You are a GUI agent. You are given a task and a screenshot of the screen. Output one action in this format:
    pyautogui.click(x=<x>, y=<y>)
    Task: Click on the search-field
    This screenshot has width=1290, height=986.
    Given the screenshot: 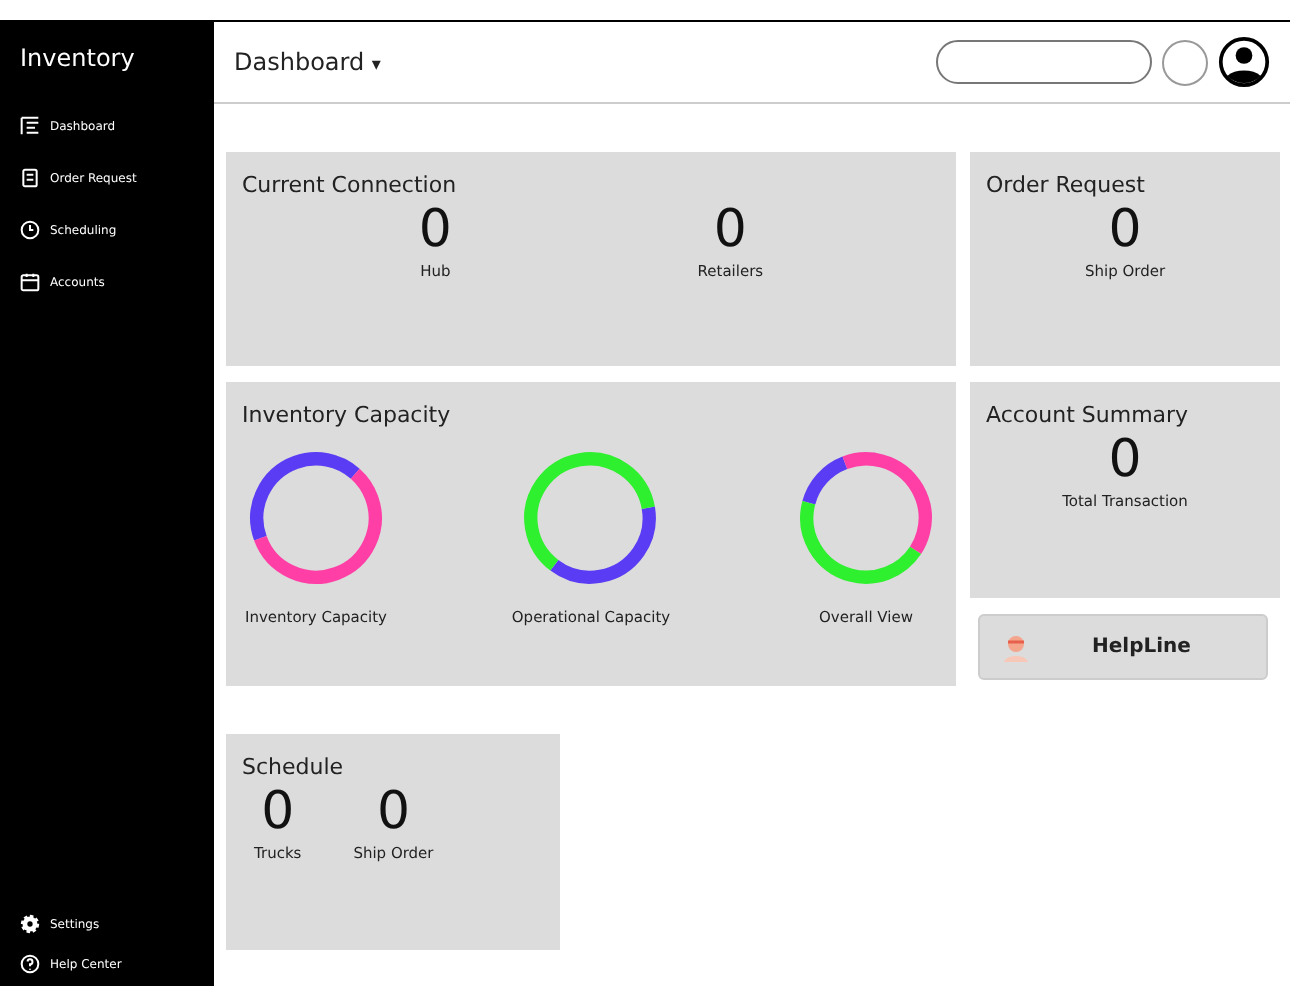 What is the action you would take?
    pyautogui.click(x=1044, y=62)
    